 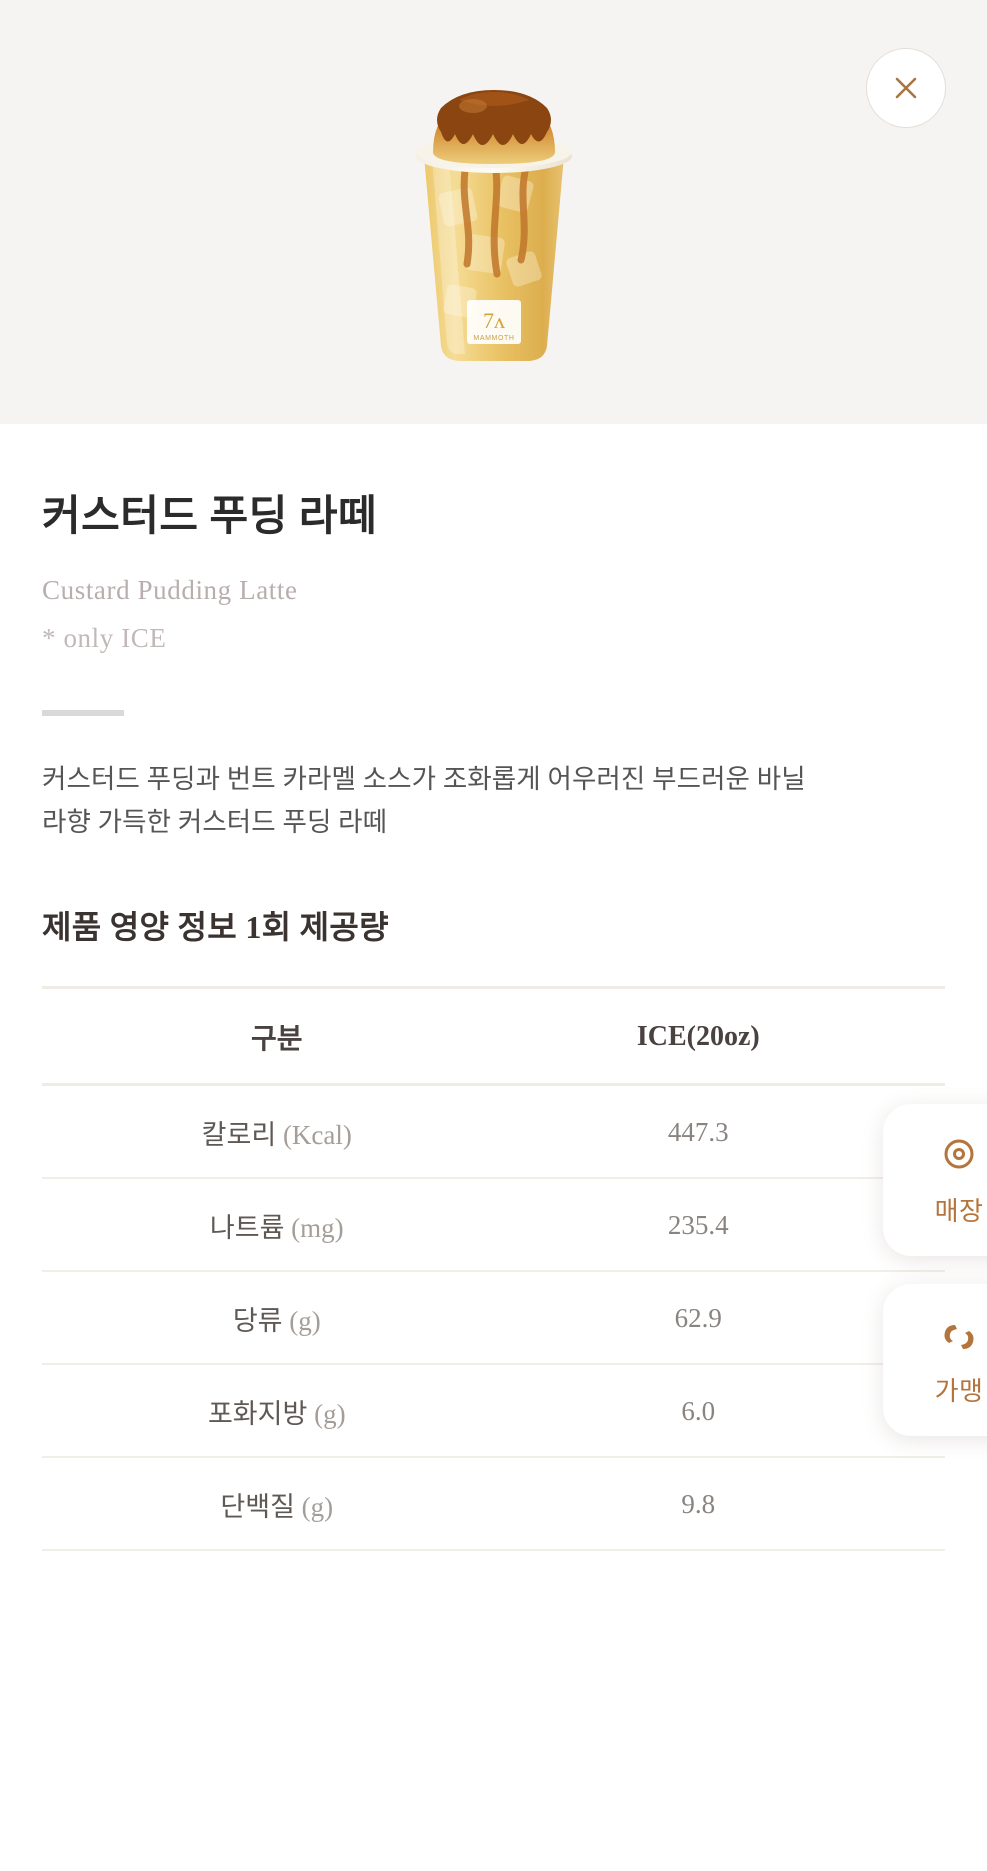 I want to click on floating-action-stack: 매장 가맹, so click(x=935, y=1270).